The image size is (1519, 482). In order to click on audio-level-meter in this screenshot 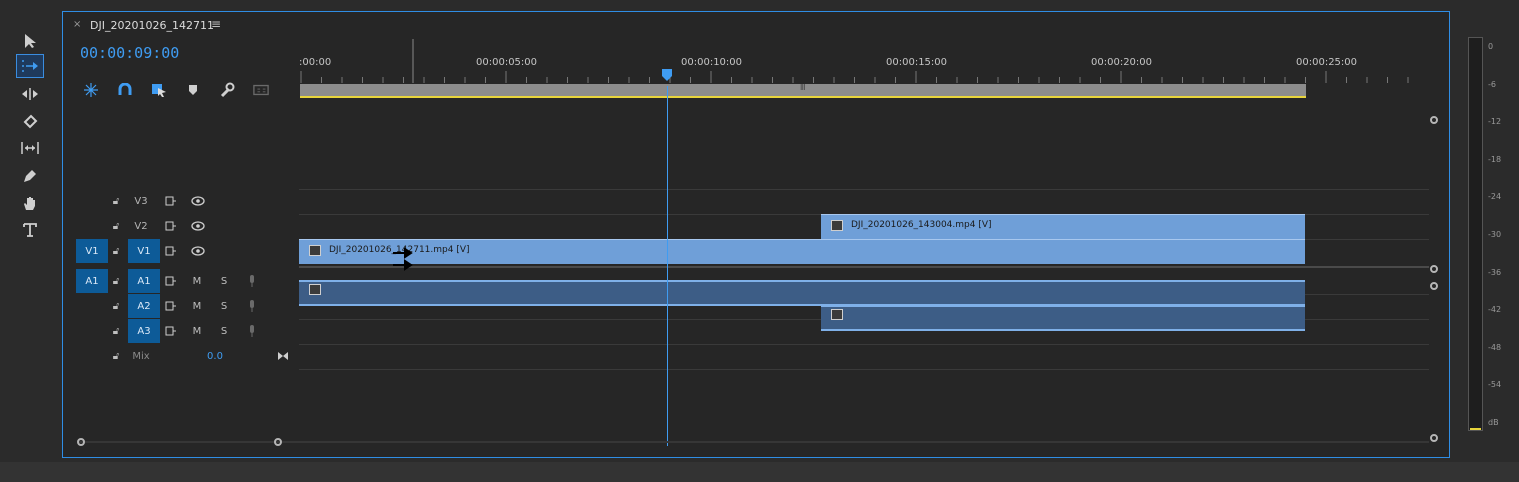, I will do `click(1475, 234)`.